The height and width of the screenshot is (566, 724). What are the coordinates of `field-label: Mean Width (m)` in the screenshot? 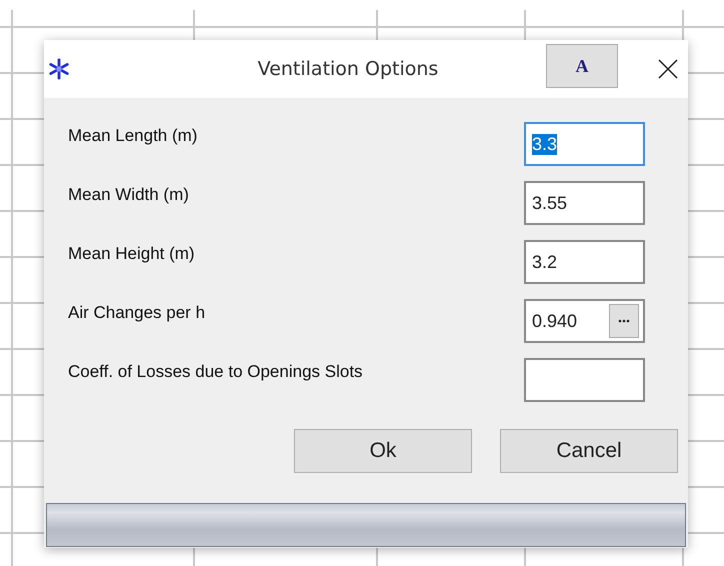 It's located at (128, 195).